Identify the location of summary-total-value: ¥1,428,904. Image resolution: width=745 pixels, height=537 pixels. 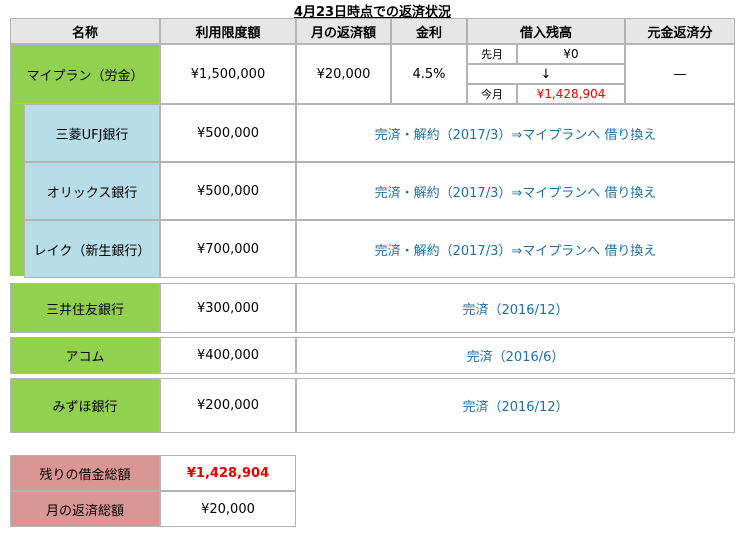
(228, 473).